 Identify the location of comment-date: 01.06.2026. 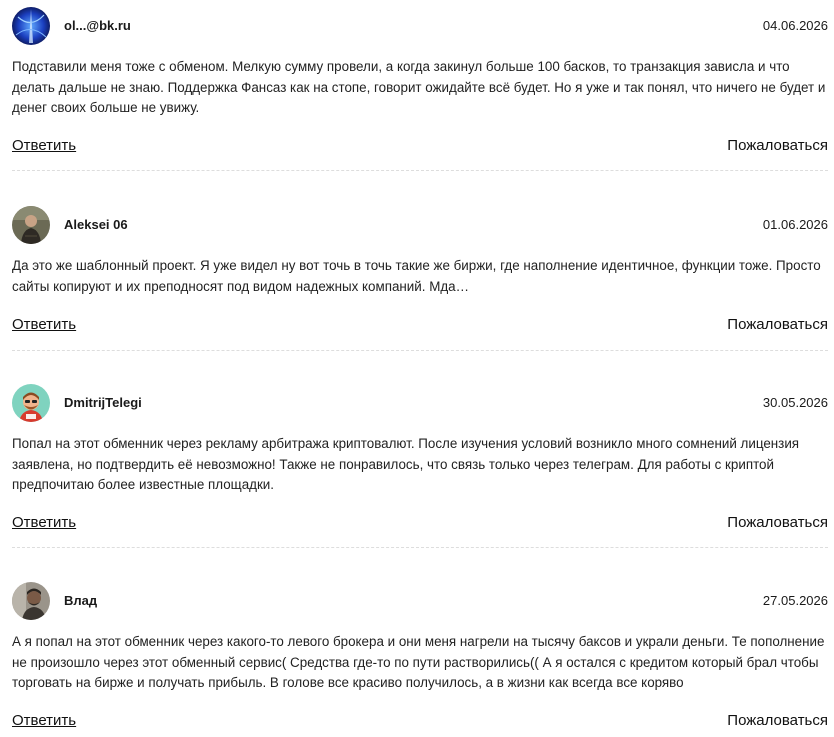
(795, 224).